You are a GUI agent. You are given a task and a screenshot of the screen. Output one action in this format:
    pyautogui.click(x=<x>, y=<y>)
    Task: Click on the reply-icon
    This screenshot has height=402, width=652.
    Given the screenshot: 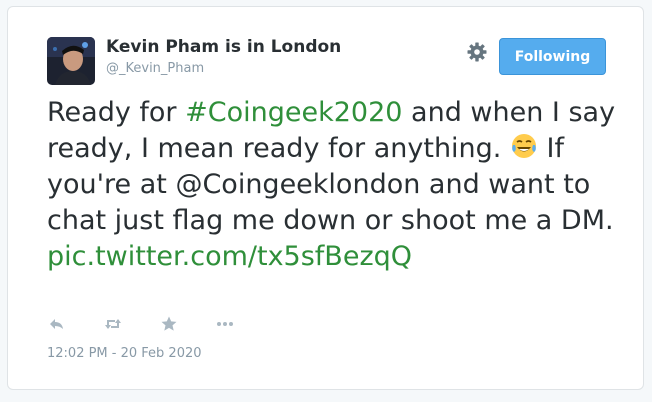 What is the action you would take?
    pyautogui.click(x=57, y=324)
    